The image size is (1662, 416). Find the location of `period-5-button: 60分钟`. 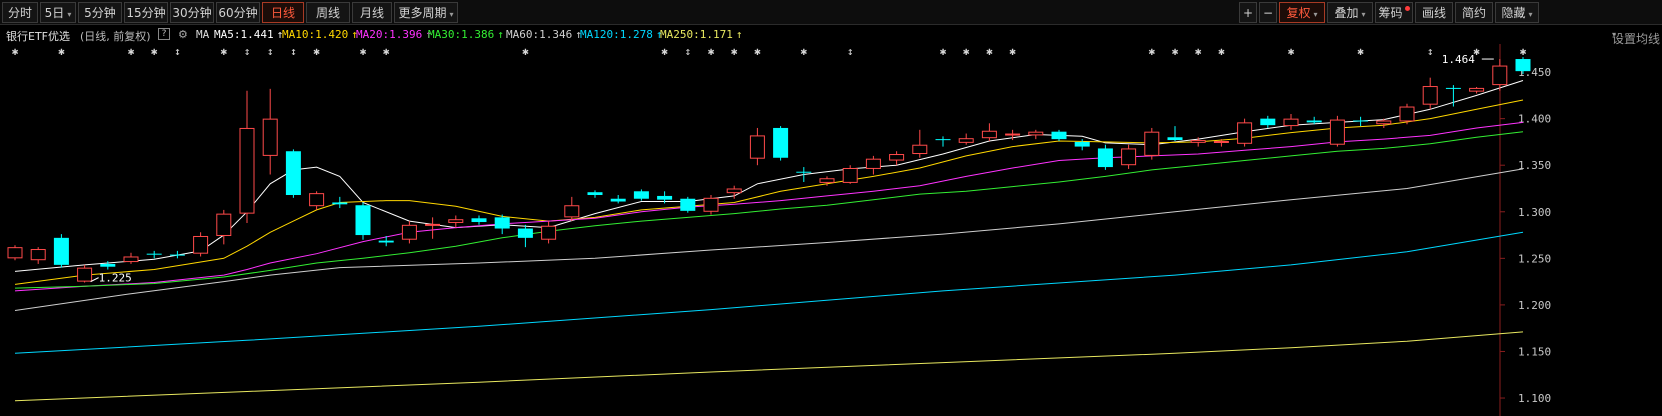

period-5-button: 60分钟 is located at coordinates (238, 12).